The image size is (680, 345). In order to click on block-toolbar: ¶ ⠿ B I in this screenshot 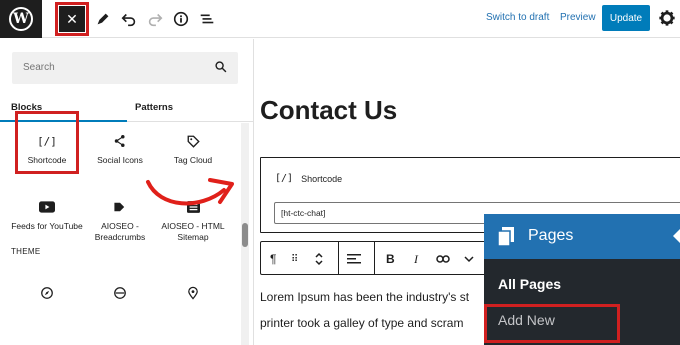, I will do `click(375, 258)`.